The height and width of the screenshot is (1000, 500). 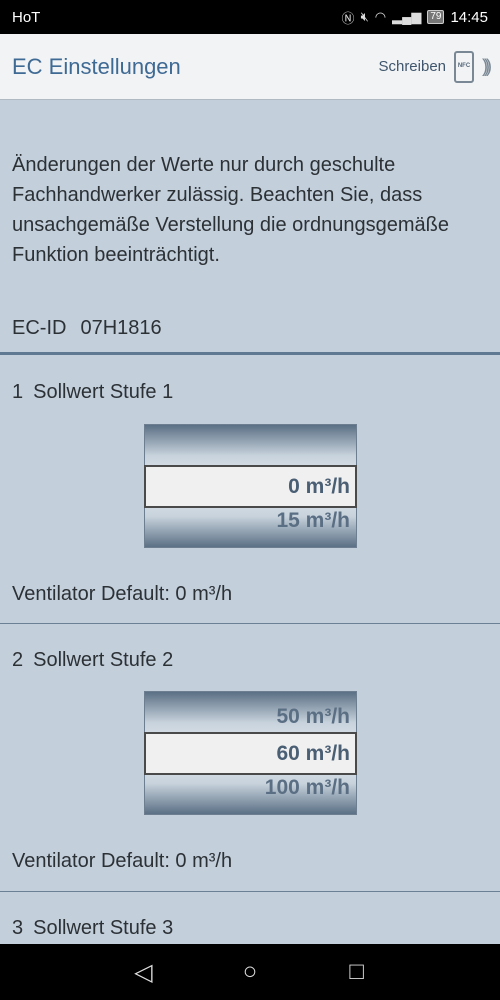 What do you see at coordinates (487, 66) in the screenshot?
I see `nfc-waves-icon: )))` at bounding box center [487, 66].